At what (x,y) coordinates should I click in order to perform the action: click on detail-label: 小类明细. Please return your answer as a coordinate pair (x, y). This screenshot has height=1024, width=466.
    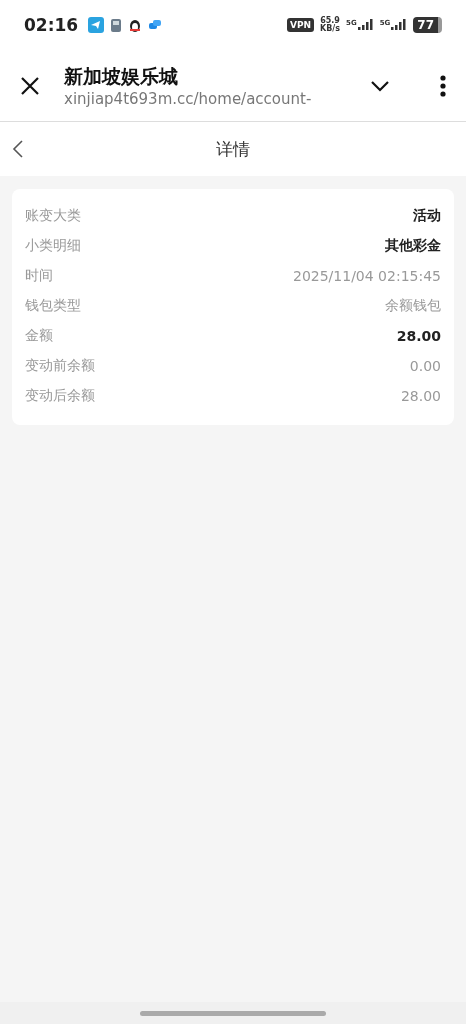
    Looking at the image, I should click on (53, 246).